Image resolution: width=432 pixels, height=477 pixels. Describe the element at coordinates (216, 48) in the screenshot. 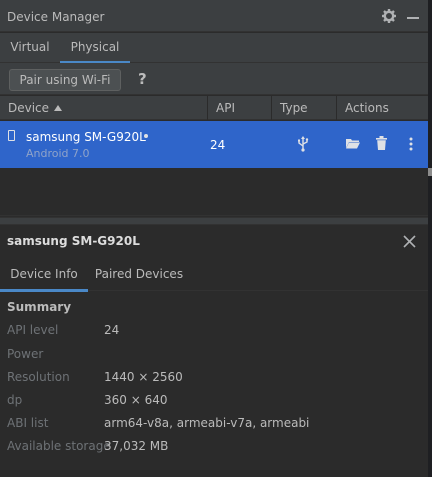

I see `device-type-tabs: Virtual Physical` at that location.